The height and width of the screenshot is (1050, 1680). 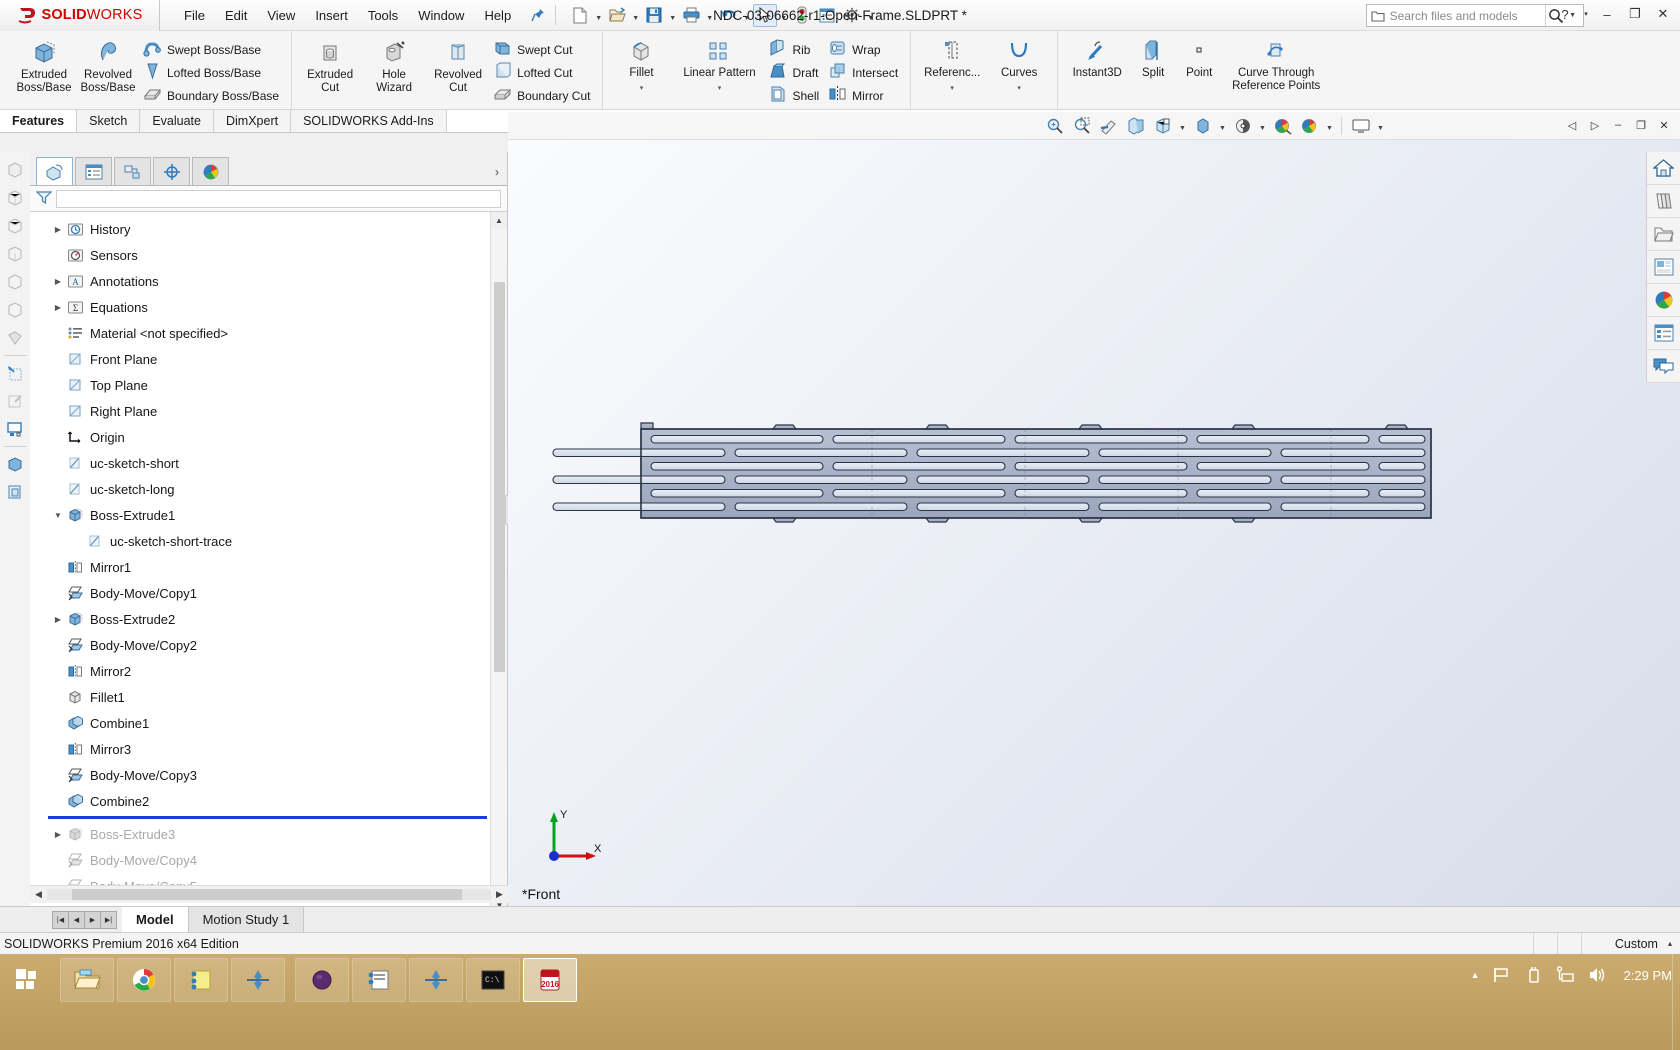 I want to click on configuration-manager-tab, so click(x=132, y=171).